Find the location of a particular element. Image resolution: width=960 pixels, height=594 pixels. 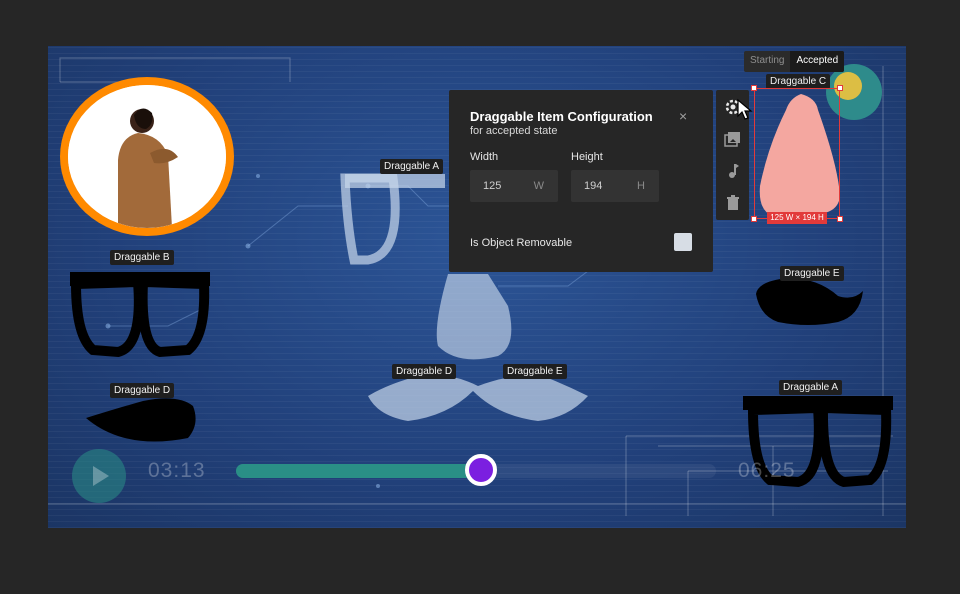

progress-fill is located at coordinates (358, 471).